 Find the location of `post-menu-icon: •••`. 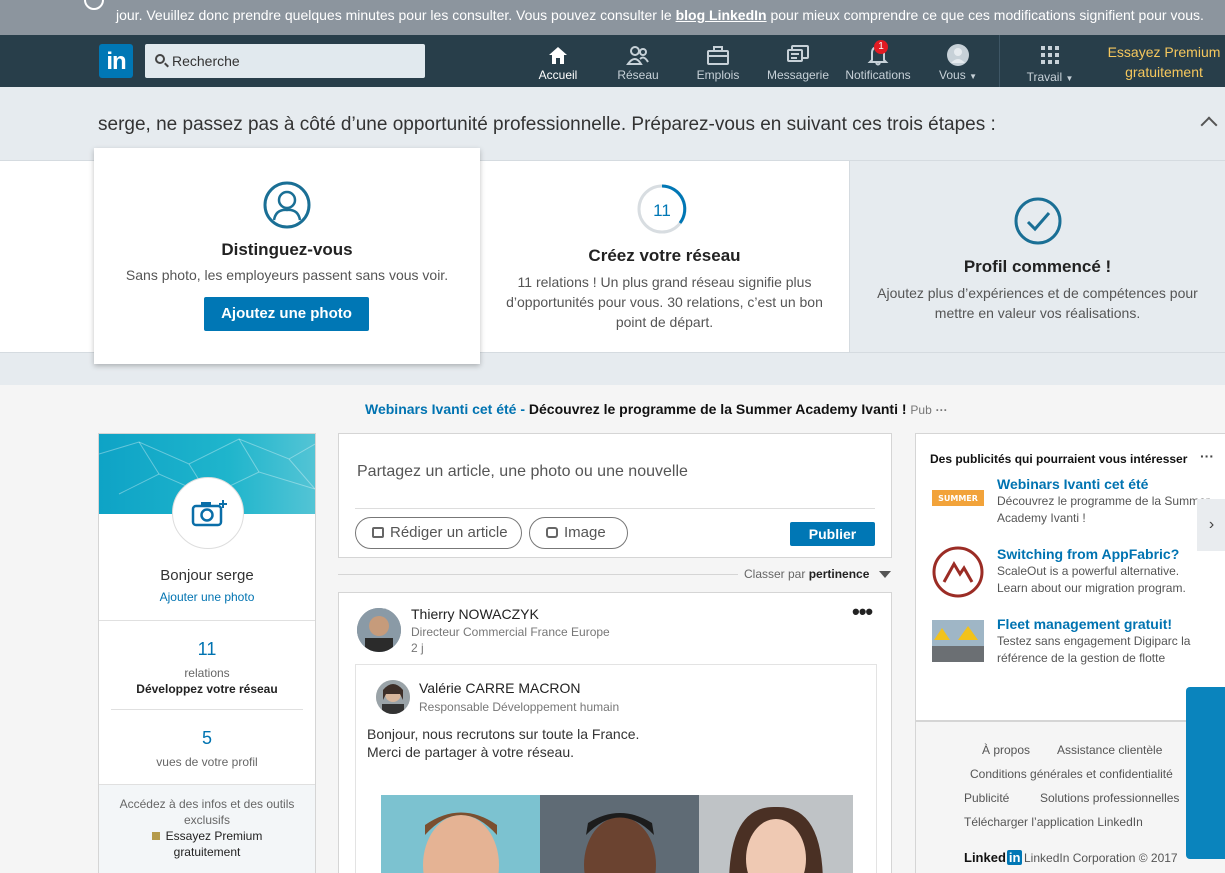

post-menu-icon: ••• is located at coordinates (862, 612).